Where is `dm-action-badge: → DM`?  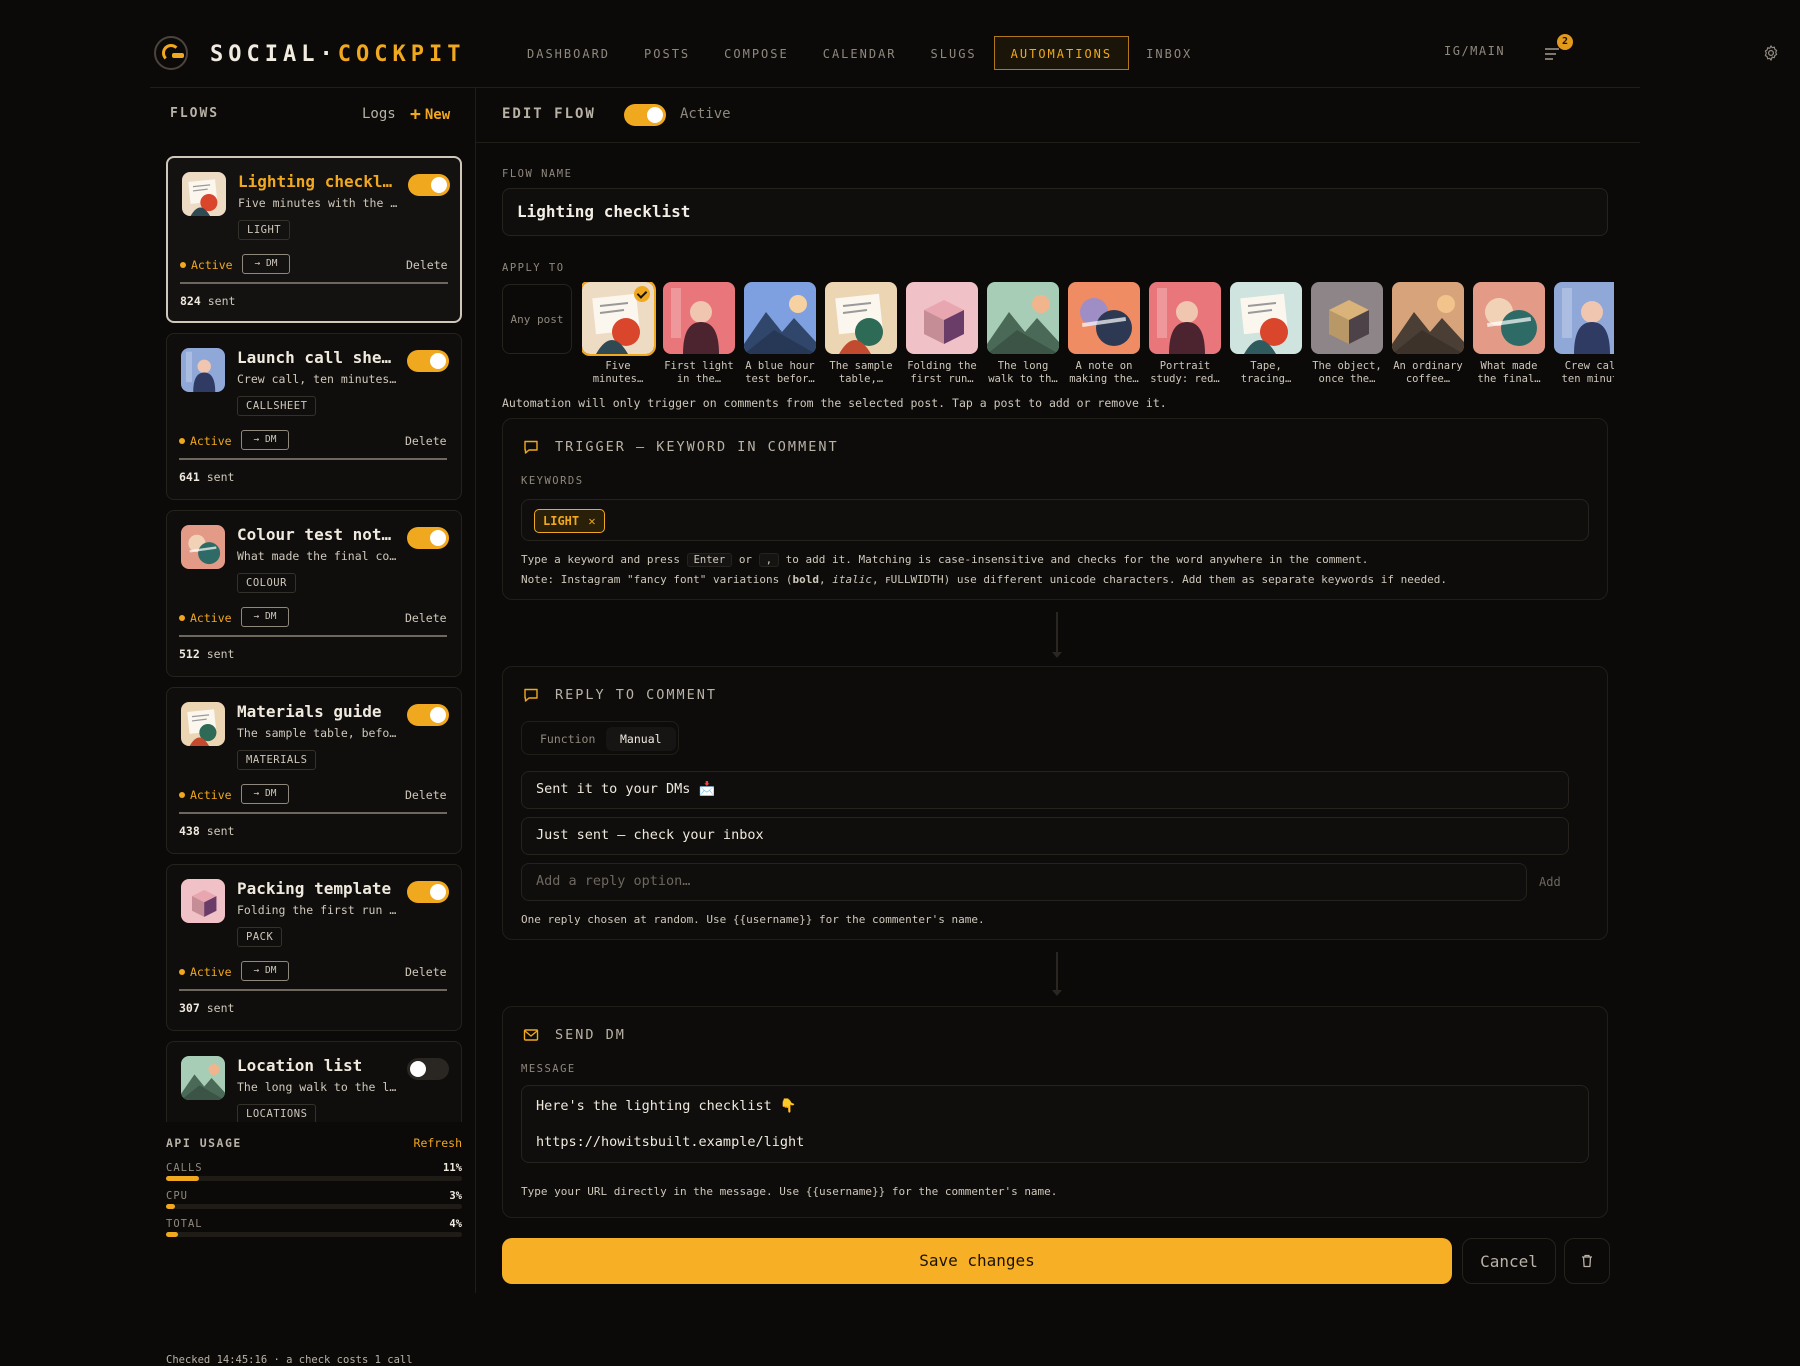
dm-action-badge: → DM is located at coordinates (265, 971).